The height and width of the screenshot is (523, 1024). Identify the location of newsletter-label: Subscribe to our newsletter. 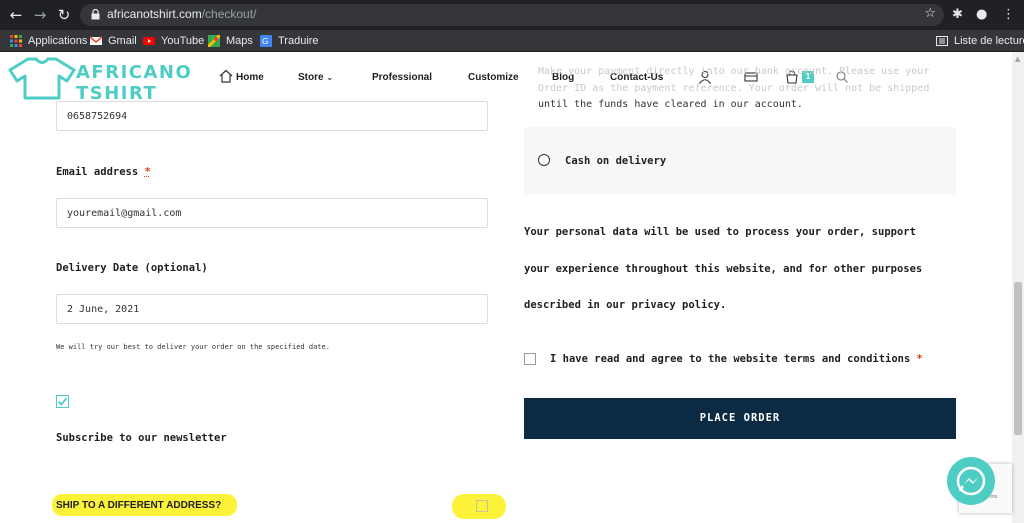
(141, 438).